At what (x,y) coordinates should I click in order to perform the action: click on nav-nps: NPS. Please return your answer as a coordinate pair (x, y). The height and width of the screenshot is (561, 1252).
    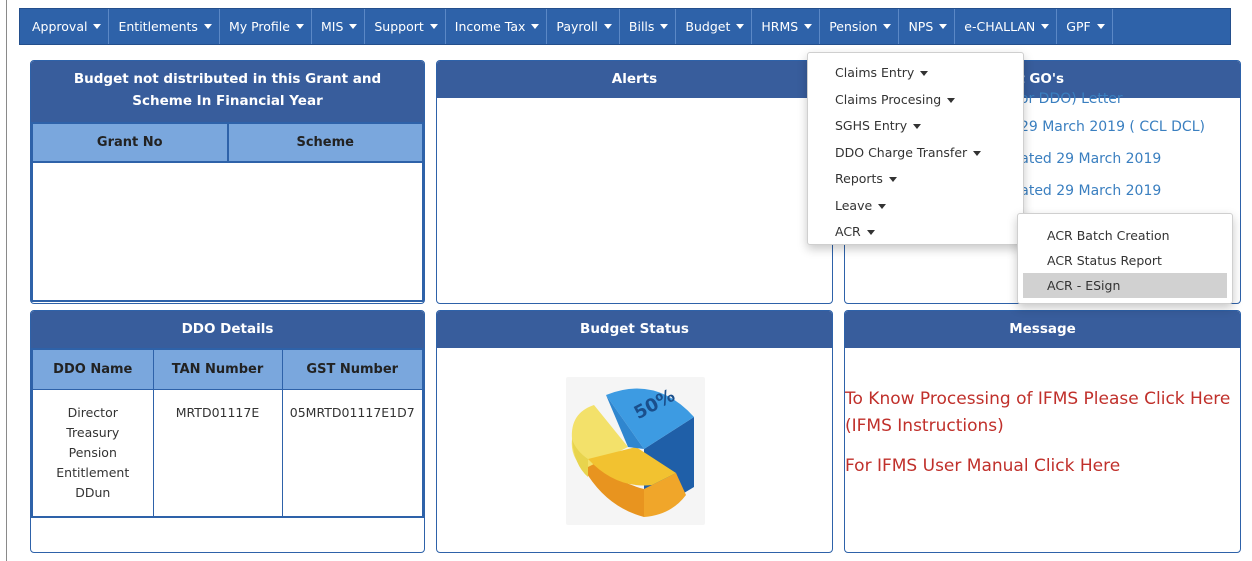
    Looking at the image, I should click on (927, 26).